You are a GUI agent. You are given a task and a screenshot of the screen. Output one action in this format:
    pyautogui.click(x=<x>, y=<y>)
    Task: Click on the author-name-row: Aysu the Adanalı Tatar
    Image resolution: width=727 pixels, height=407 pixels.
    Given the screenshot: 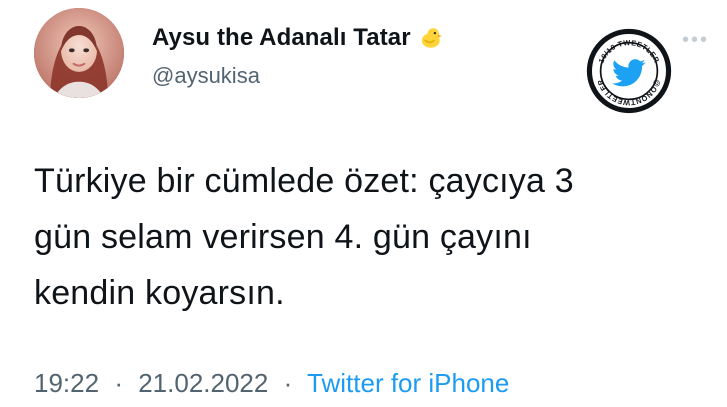 What is the action you would take?
    pyautogui.click(x=297, y=38)
    